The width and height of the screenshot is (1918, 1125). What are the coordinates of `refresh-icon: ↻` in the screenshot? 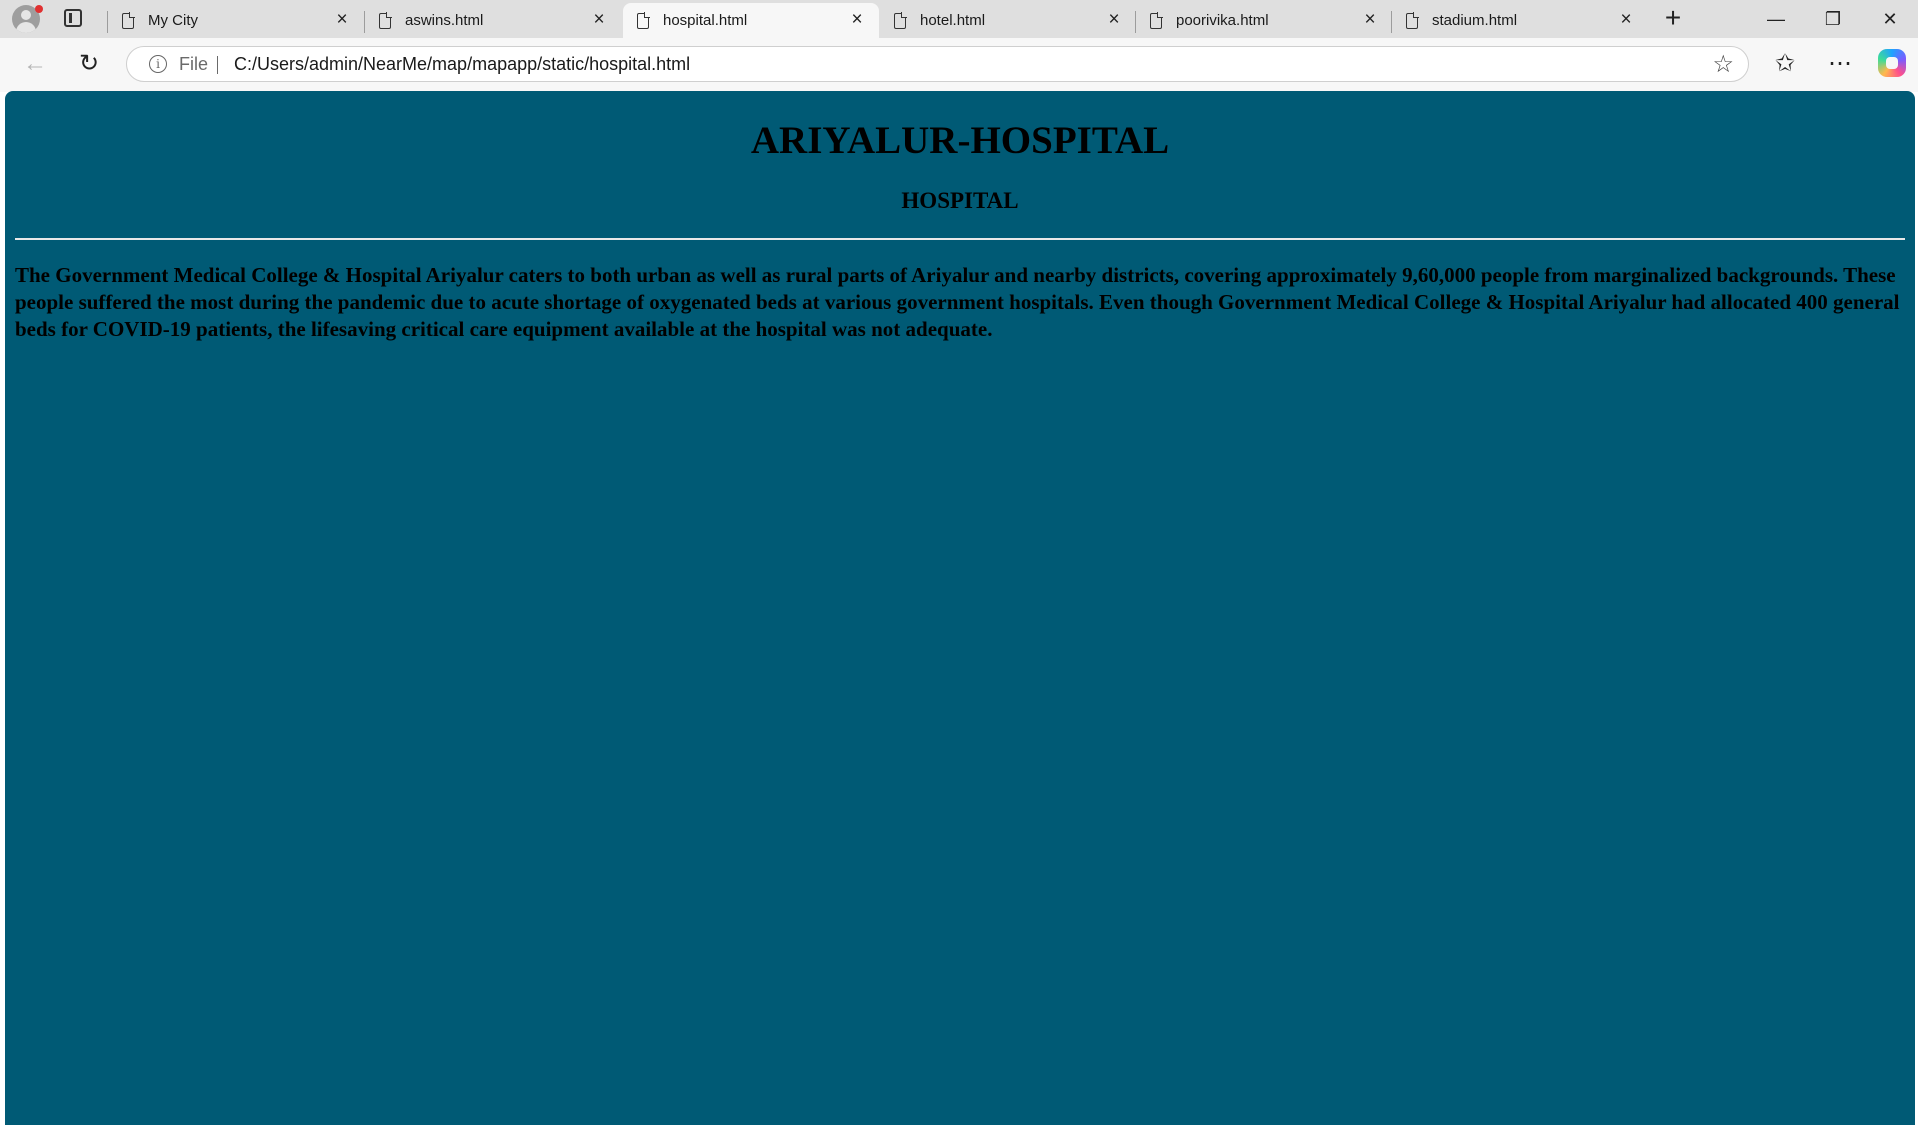 It's located at (89, 64).